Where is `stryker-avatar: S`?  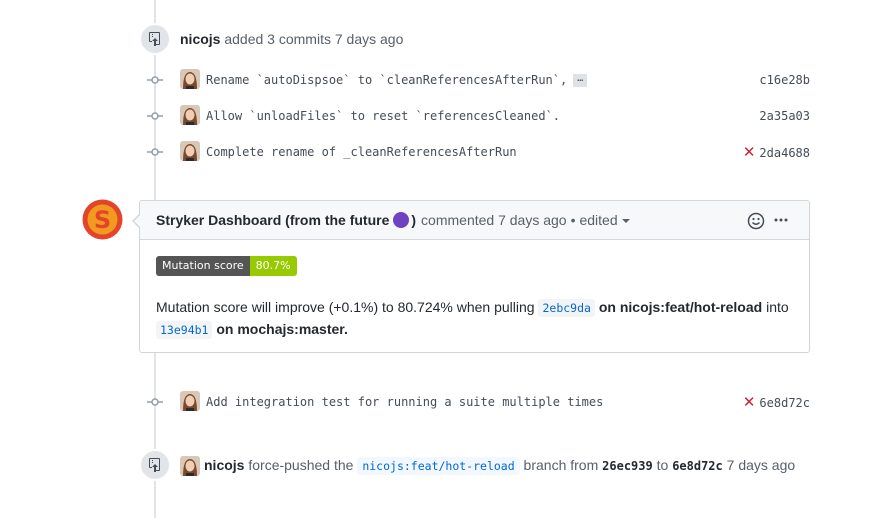
stryker-avatar: S is located at coordinates (102, 219).